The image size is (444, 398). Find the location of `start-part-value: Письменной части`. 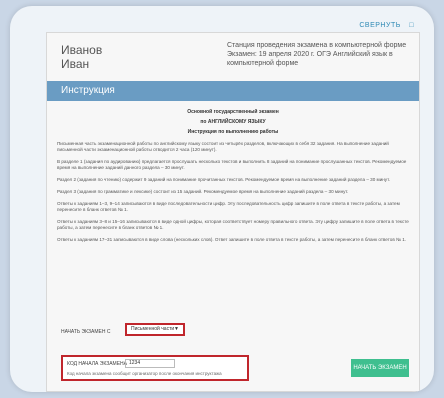

start-part-value: Письменной части is located at coordinates (152, 329).